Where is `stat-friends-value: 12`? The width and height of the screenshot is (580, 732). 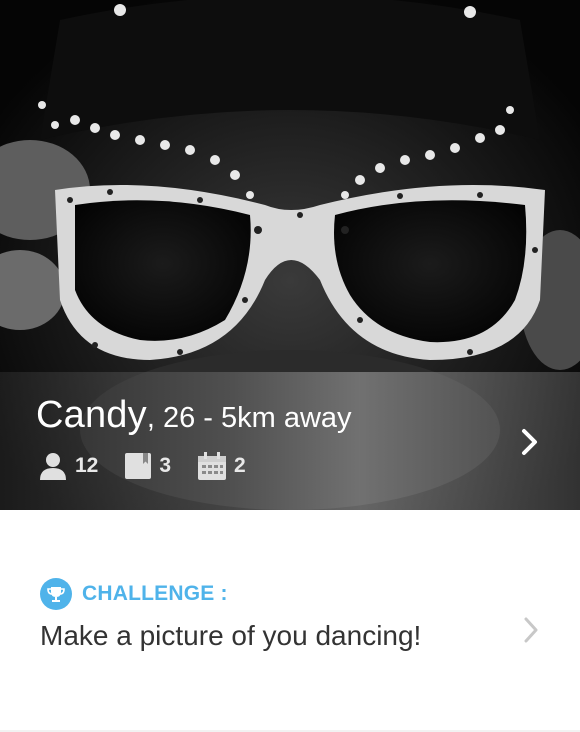 stat-friends-value: 12 is located at coordinates (87, 465).